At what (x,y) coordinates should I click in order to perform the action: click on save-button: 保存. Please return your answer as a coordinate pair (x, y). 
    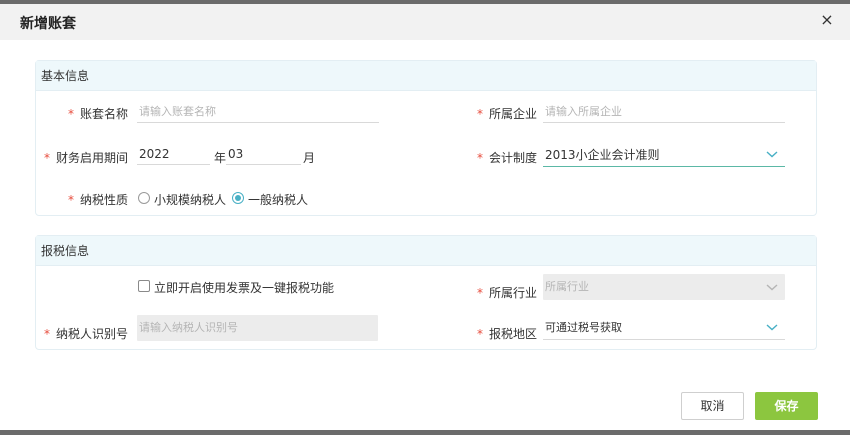
    Looking at the image, I should click on (786, 406).